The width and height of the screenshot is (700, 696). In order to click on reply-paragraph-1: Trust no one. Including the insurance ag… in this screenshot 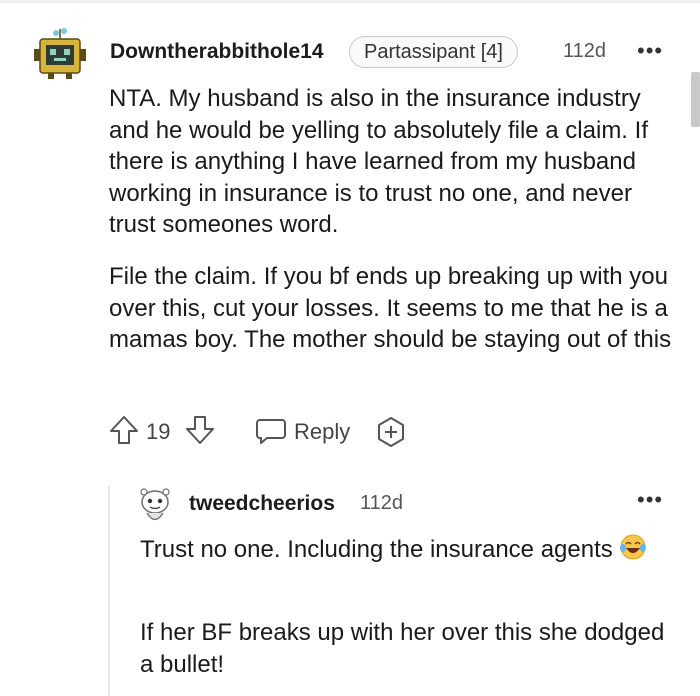, I will do `click(400, 549)`.